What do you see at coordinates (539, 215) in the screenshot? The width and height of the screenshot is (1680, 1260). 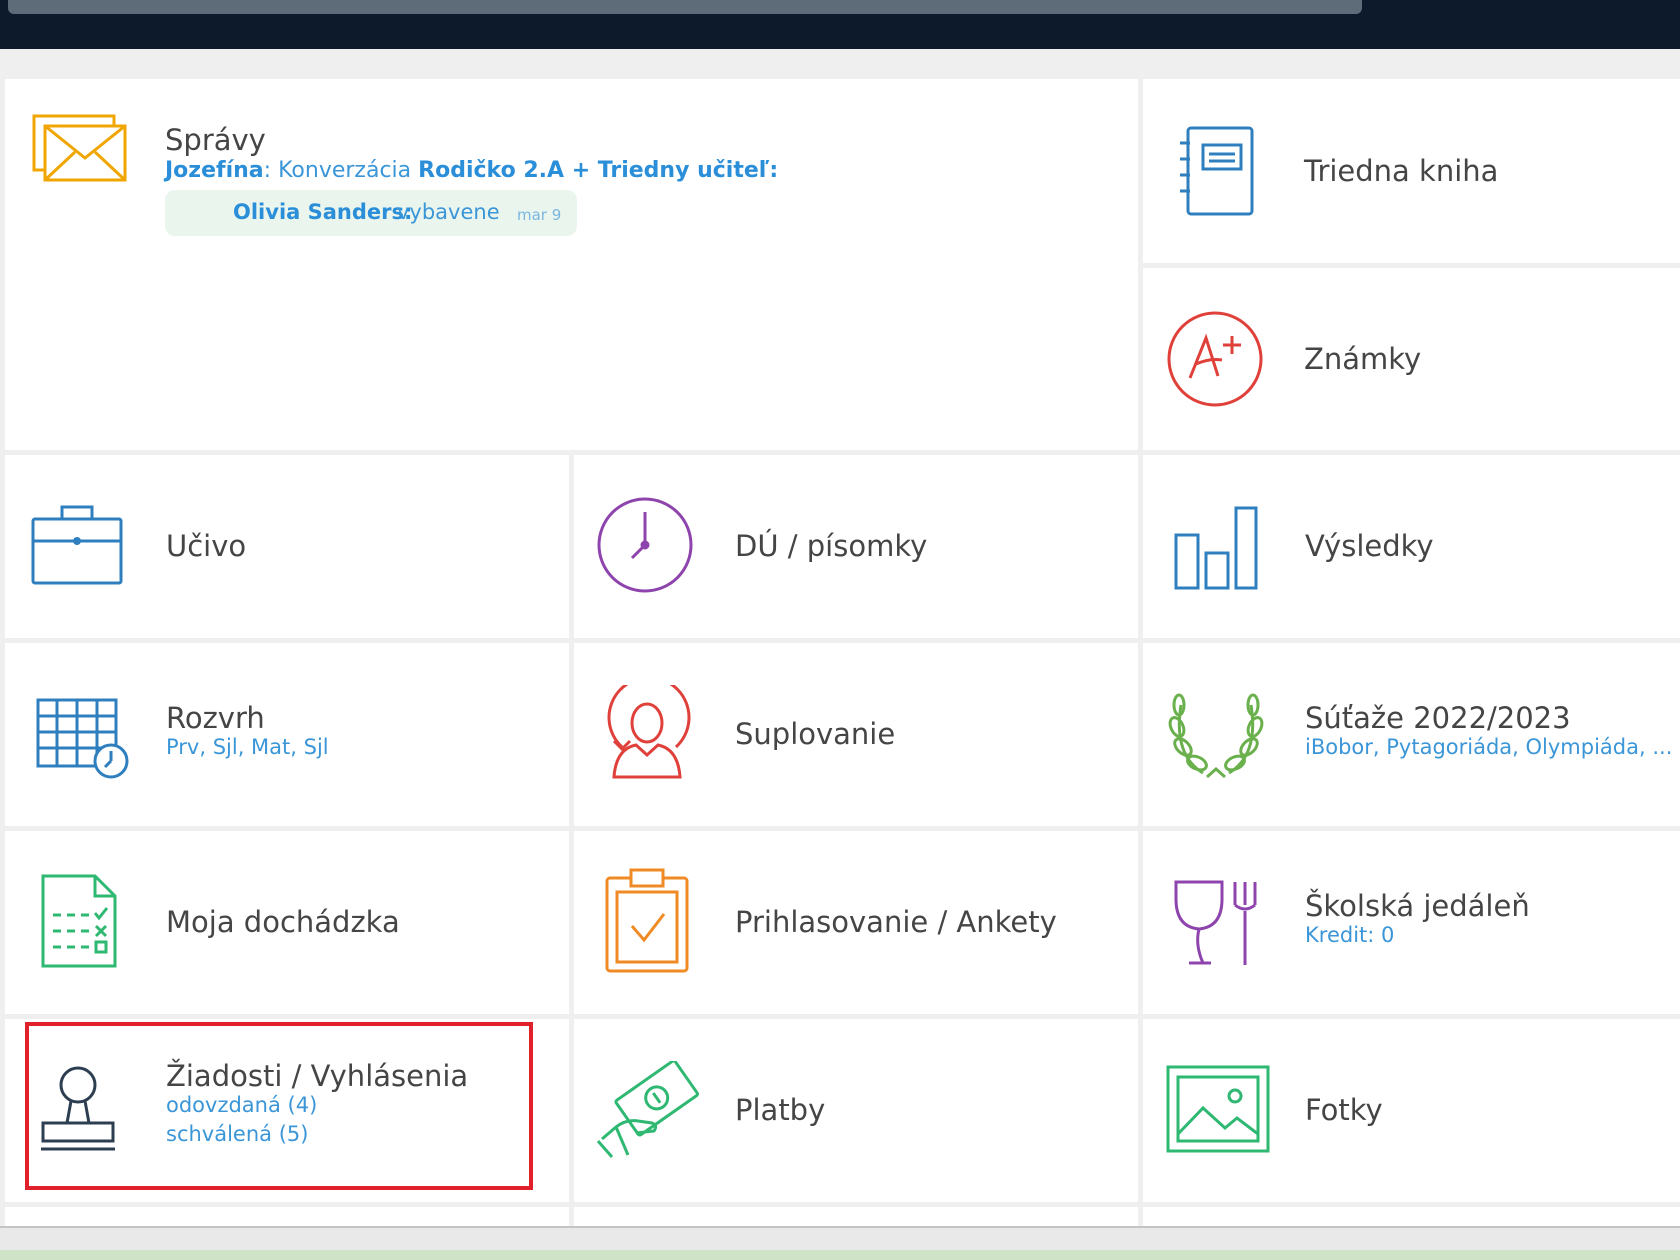 I see `reply-date: mar 9` at bounding box center [539, 215].